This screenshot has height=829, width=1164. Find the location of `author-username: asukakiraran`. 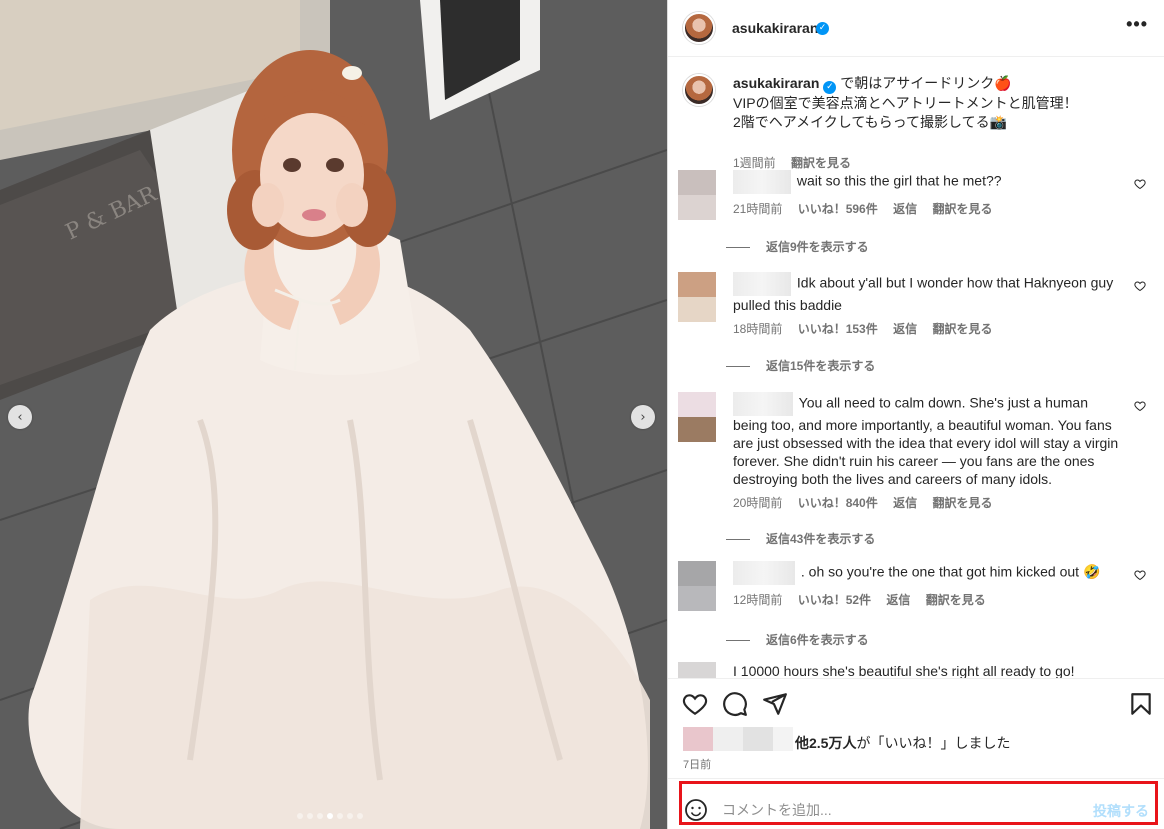

author-username: asukakiraran is located at coordinates (775, 28).